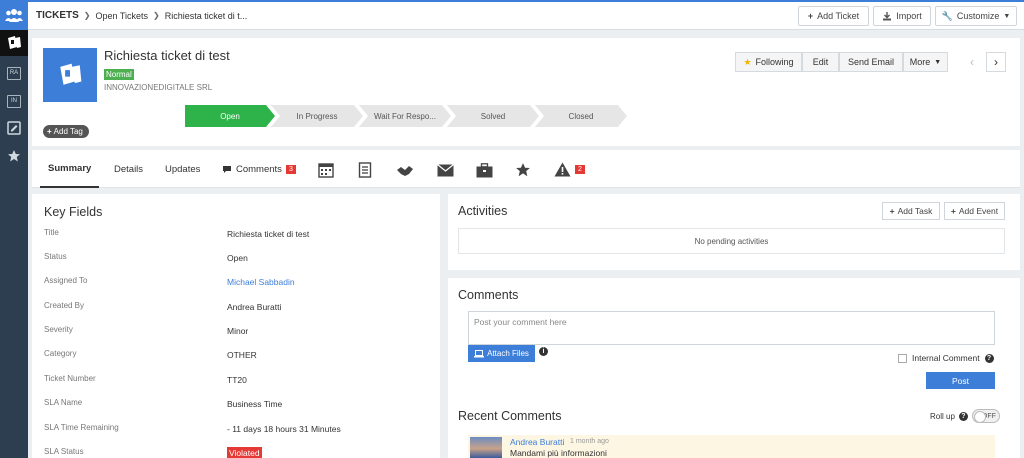 The image size is (1024, 458). Describe the element at coordinates (239, 361) in the screenshot. I see `key-field-row: Category OTHER` at that location.